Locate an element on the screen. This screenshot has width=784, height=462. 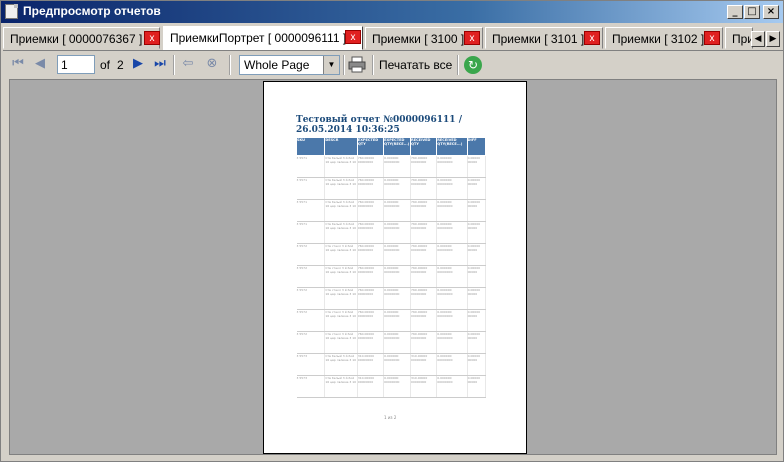
print-all-button: Печатать все is located at coordinates (415, 65).